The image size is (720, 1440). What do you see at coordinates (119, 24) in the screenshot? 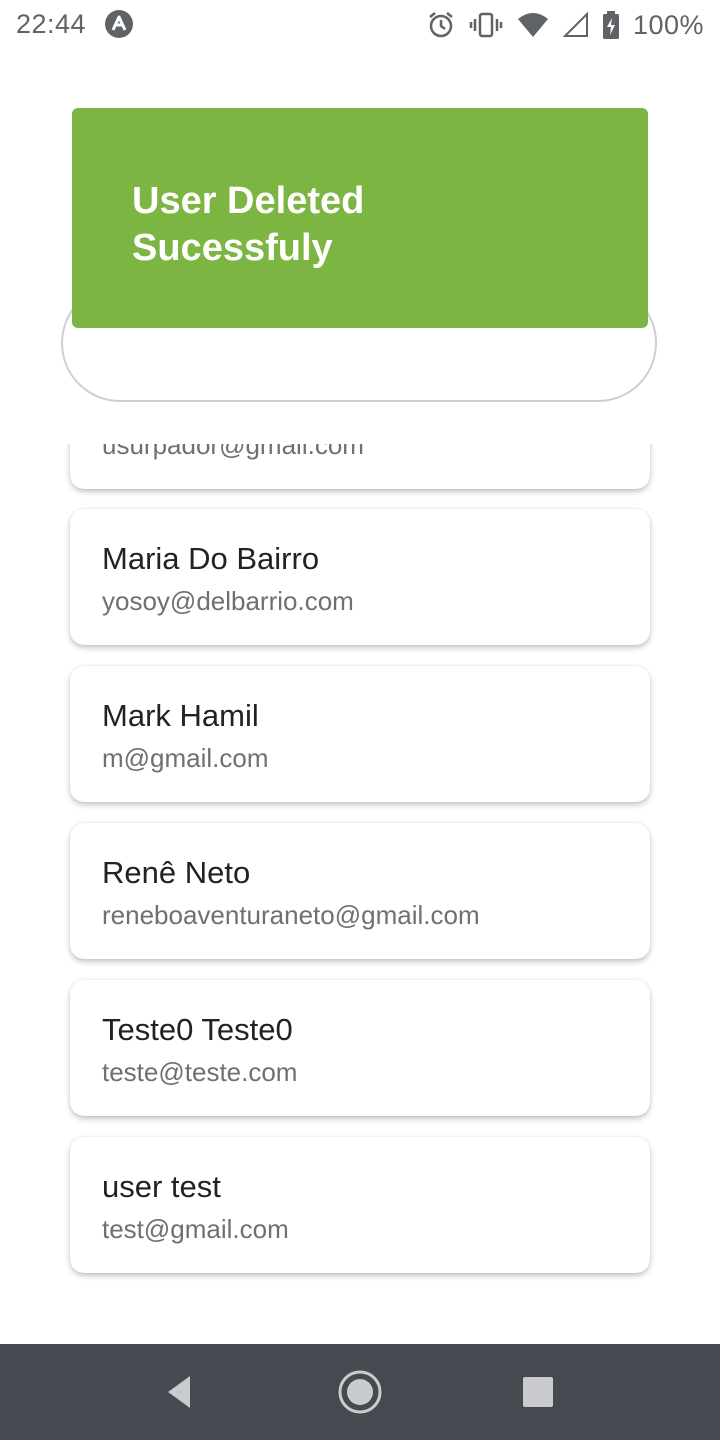
I see `app-notification-icon` at bounding box center [119, 24].